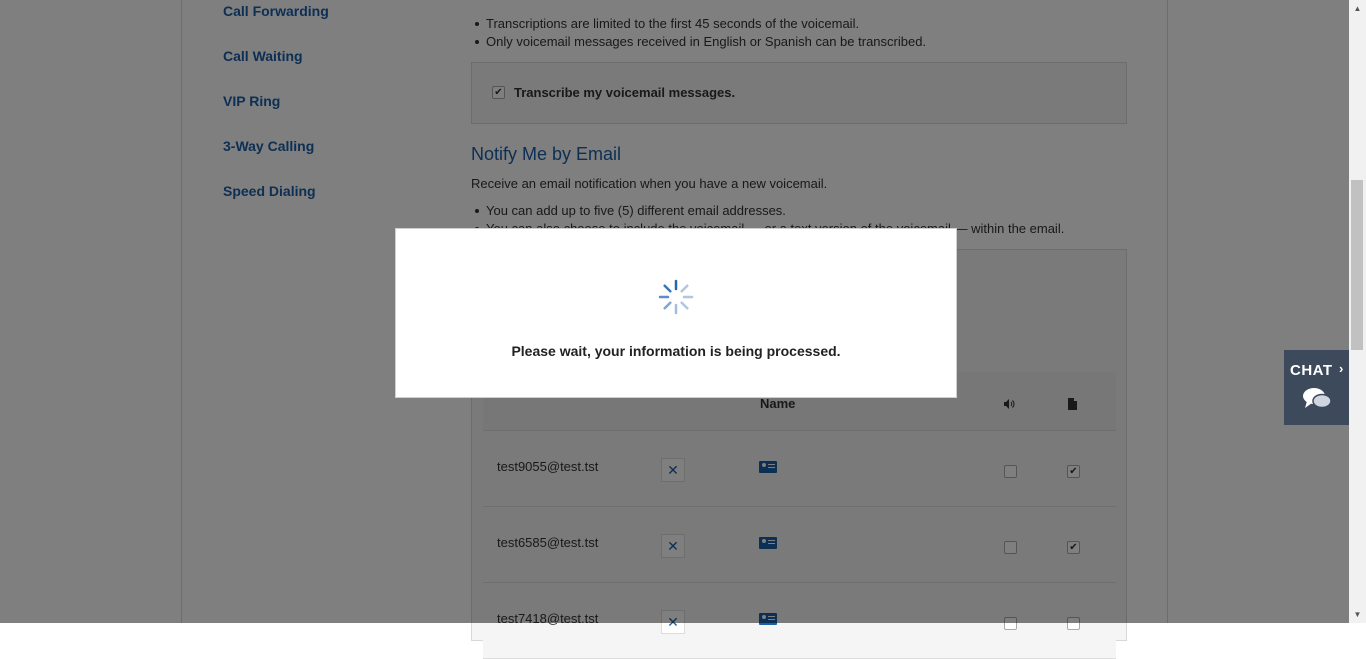 This screenshot has height=659, width=1366. I want to click on scrollbar-thumb, so click(1357, 265).